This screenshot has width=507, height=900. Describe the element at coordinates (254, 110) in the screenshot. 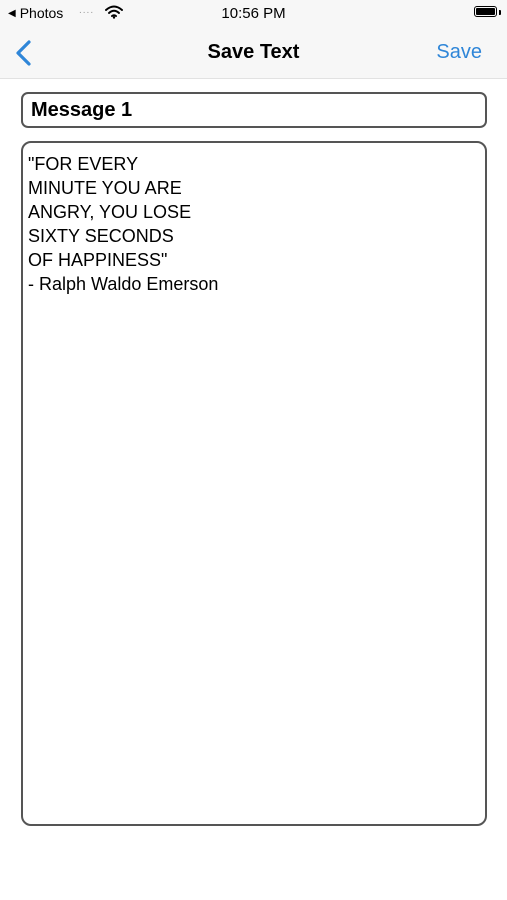

I see `message-title-input` at that location.